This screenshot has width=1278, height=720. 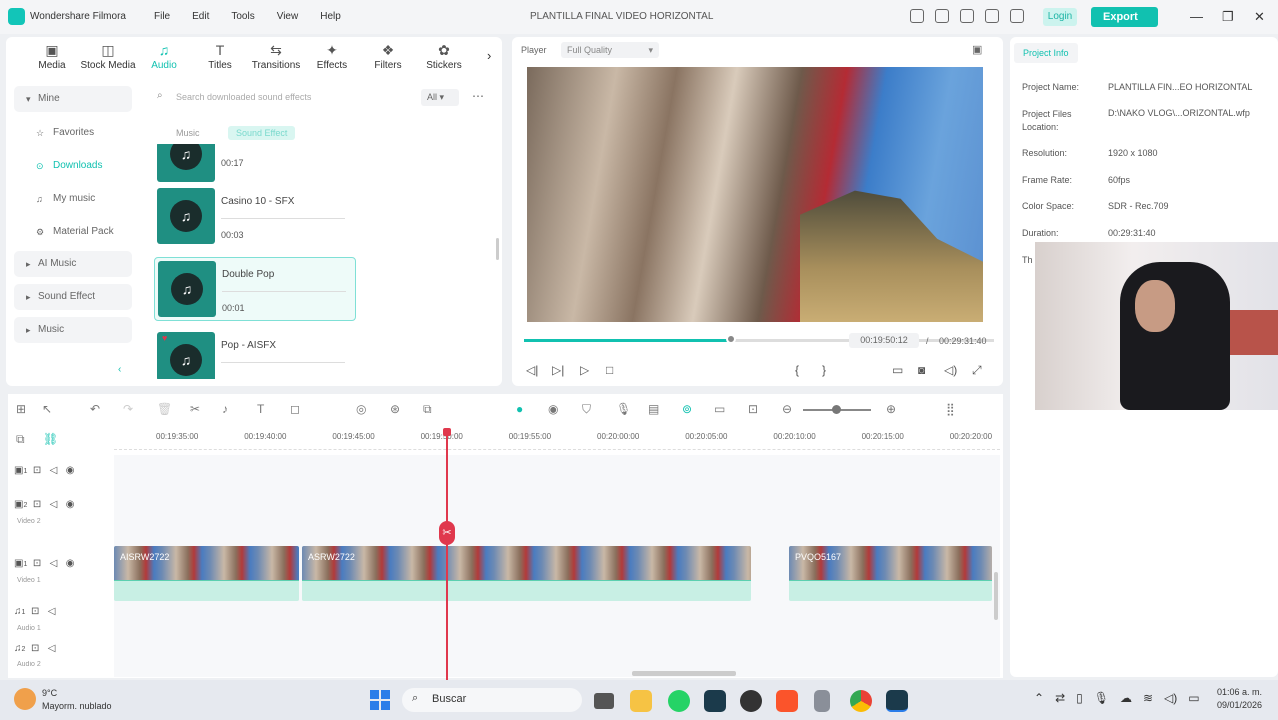 What do you see at coordinates (1193, 698) in the screenshot?
I see `battery-icon: ▭` at bounding box center [1193, 698].